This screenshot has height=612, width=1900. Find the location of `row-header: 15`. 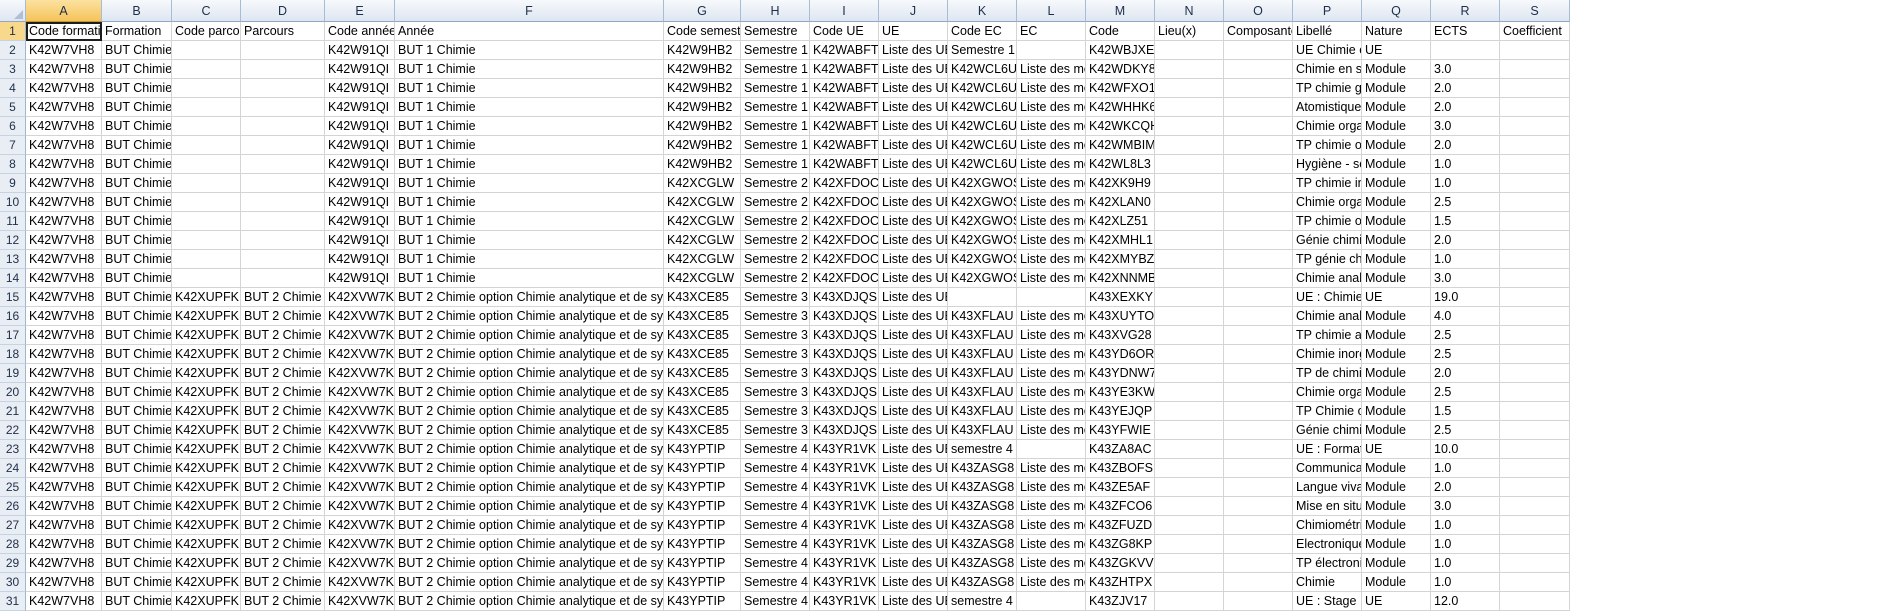

row-header: 15 is located at coordinates (13, 297).